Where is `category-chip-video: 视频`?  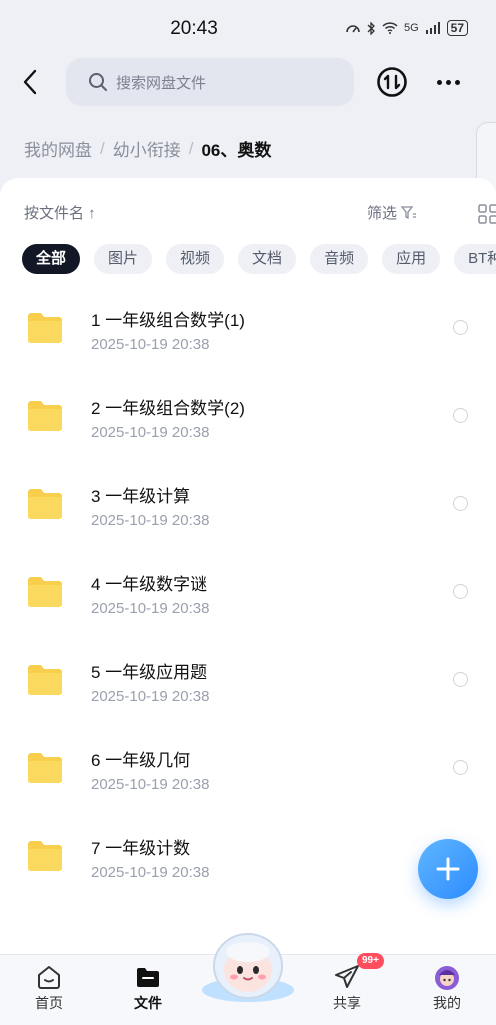
category-chip-video: 视频 is located at coordinates (195, 259).